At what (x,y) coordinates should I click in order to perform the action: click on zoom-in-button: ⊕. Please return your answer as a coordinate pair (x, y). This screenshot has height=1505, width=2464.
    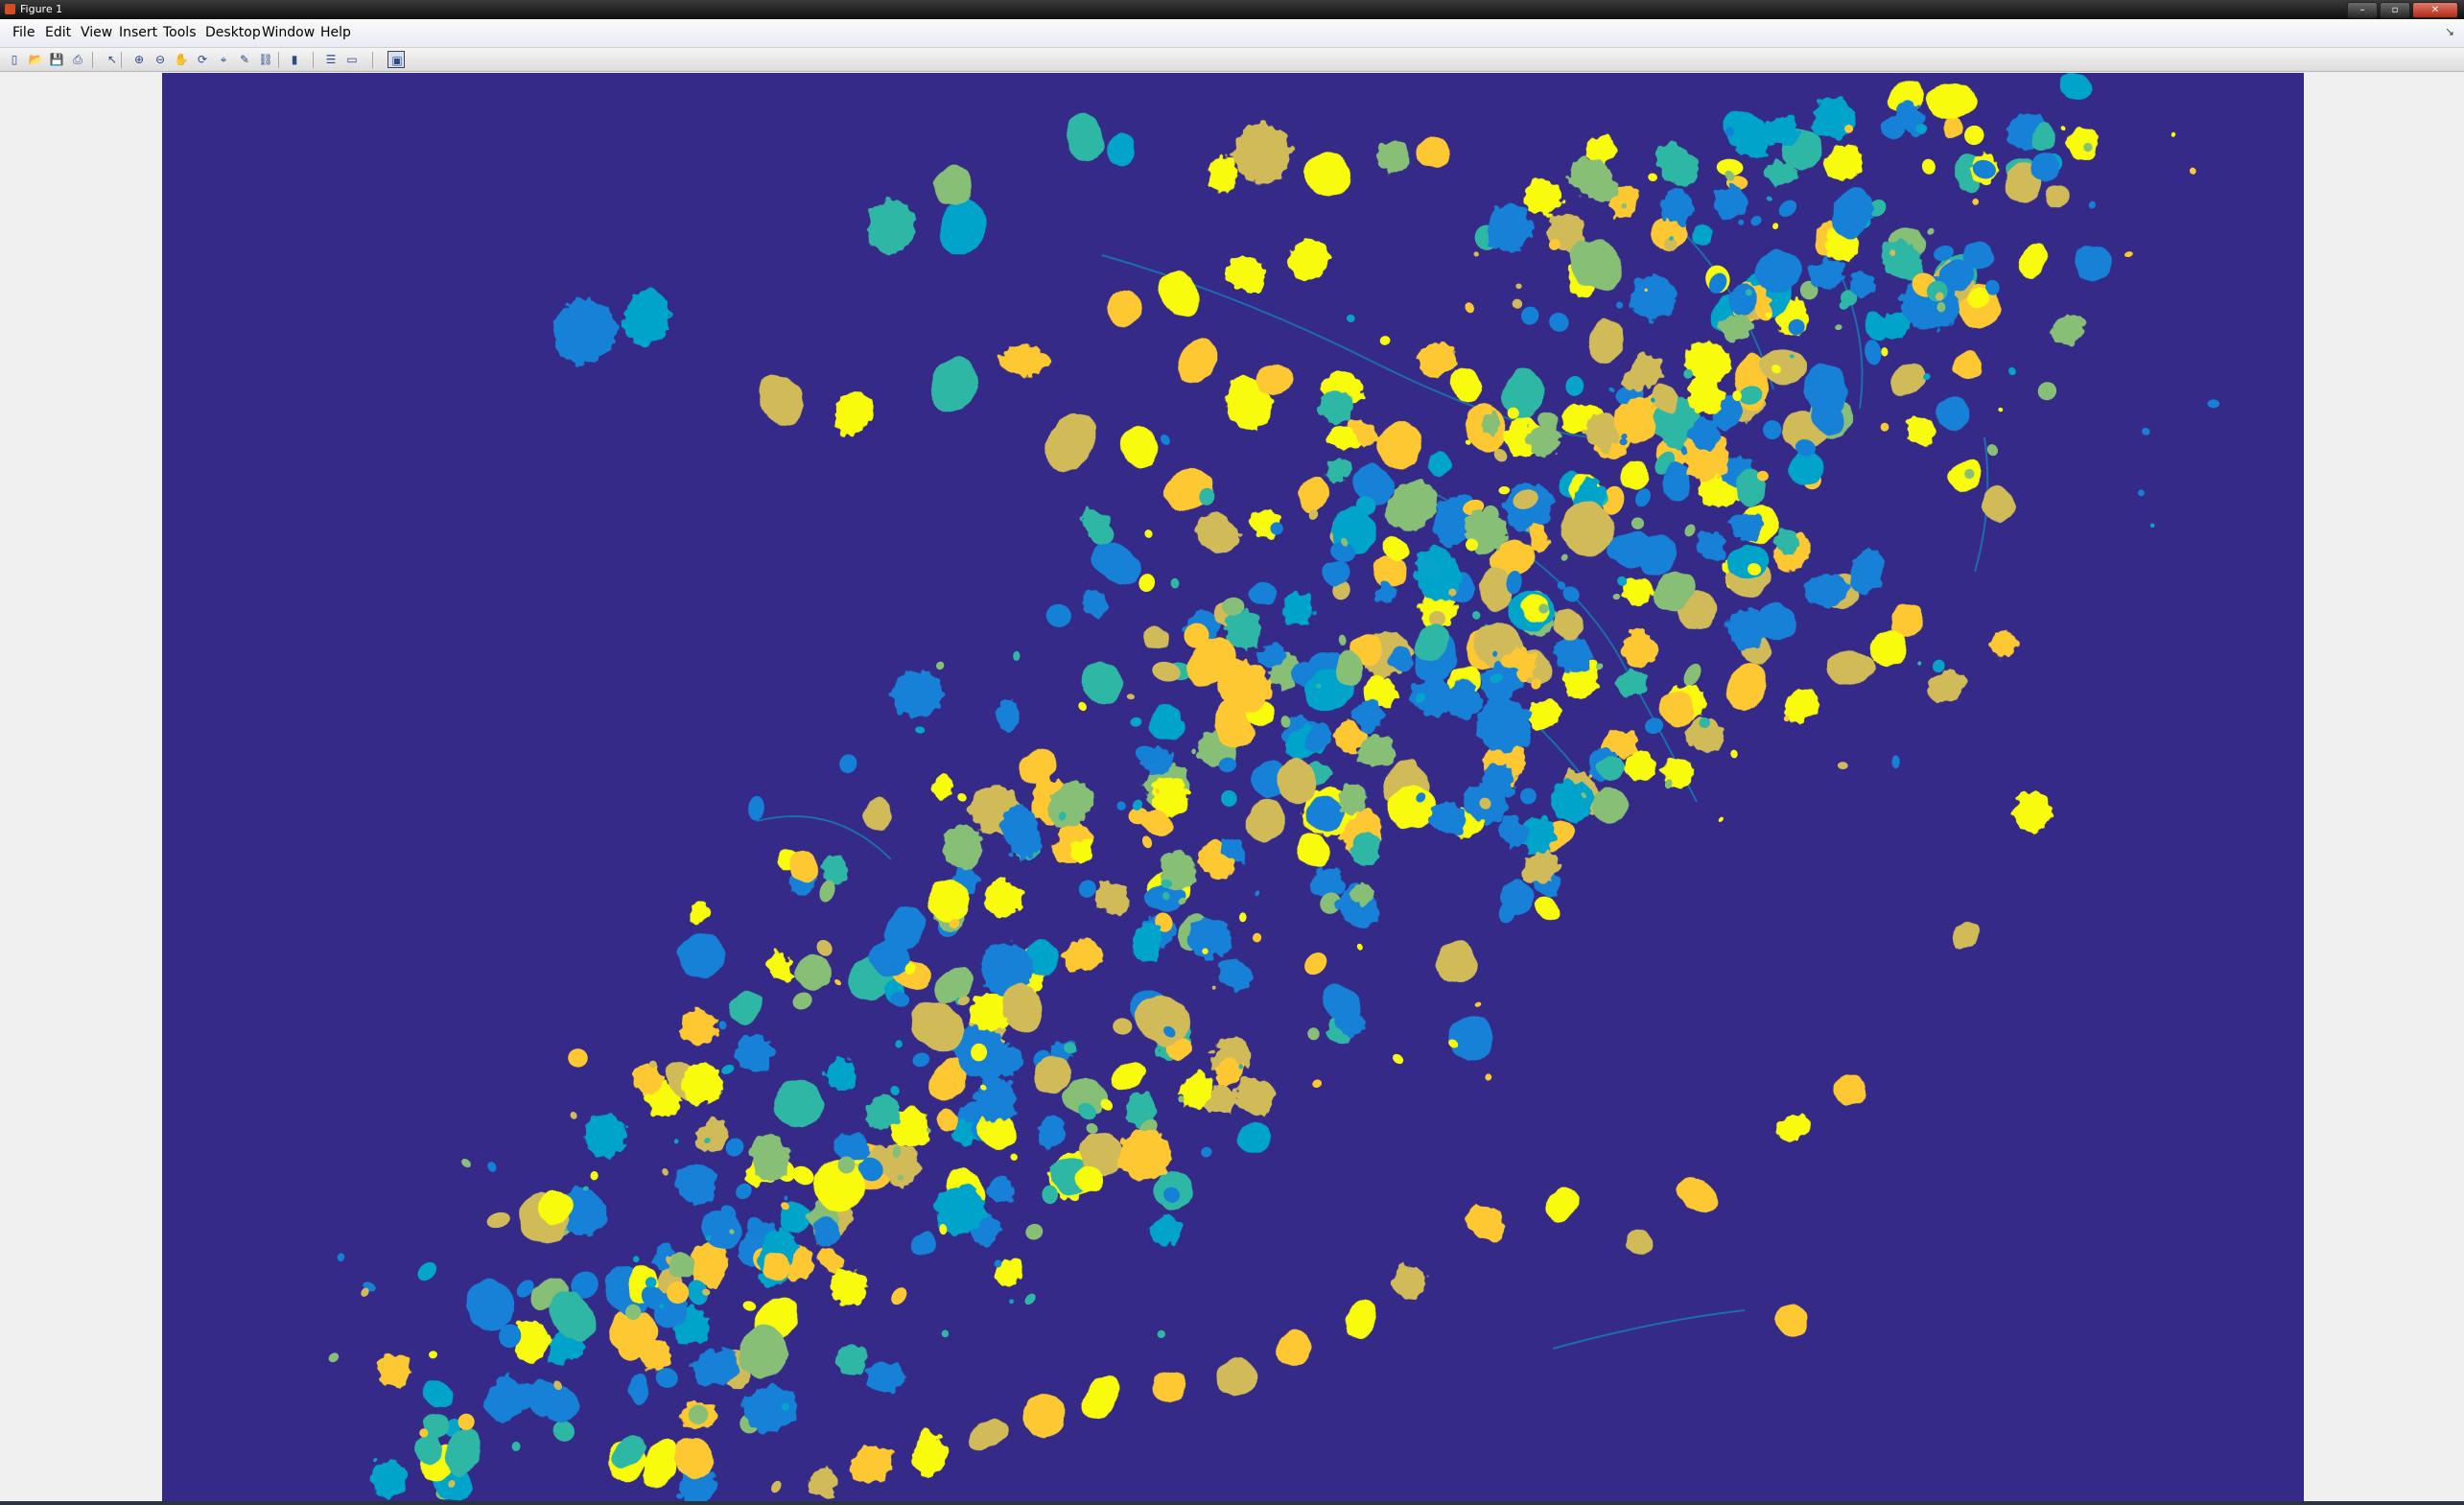
    Looking at the image, I should click on (139, 59).